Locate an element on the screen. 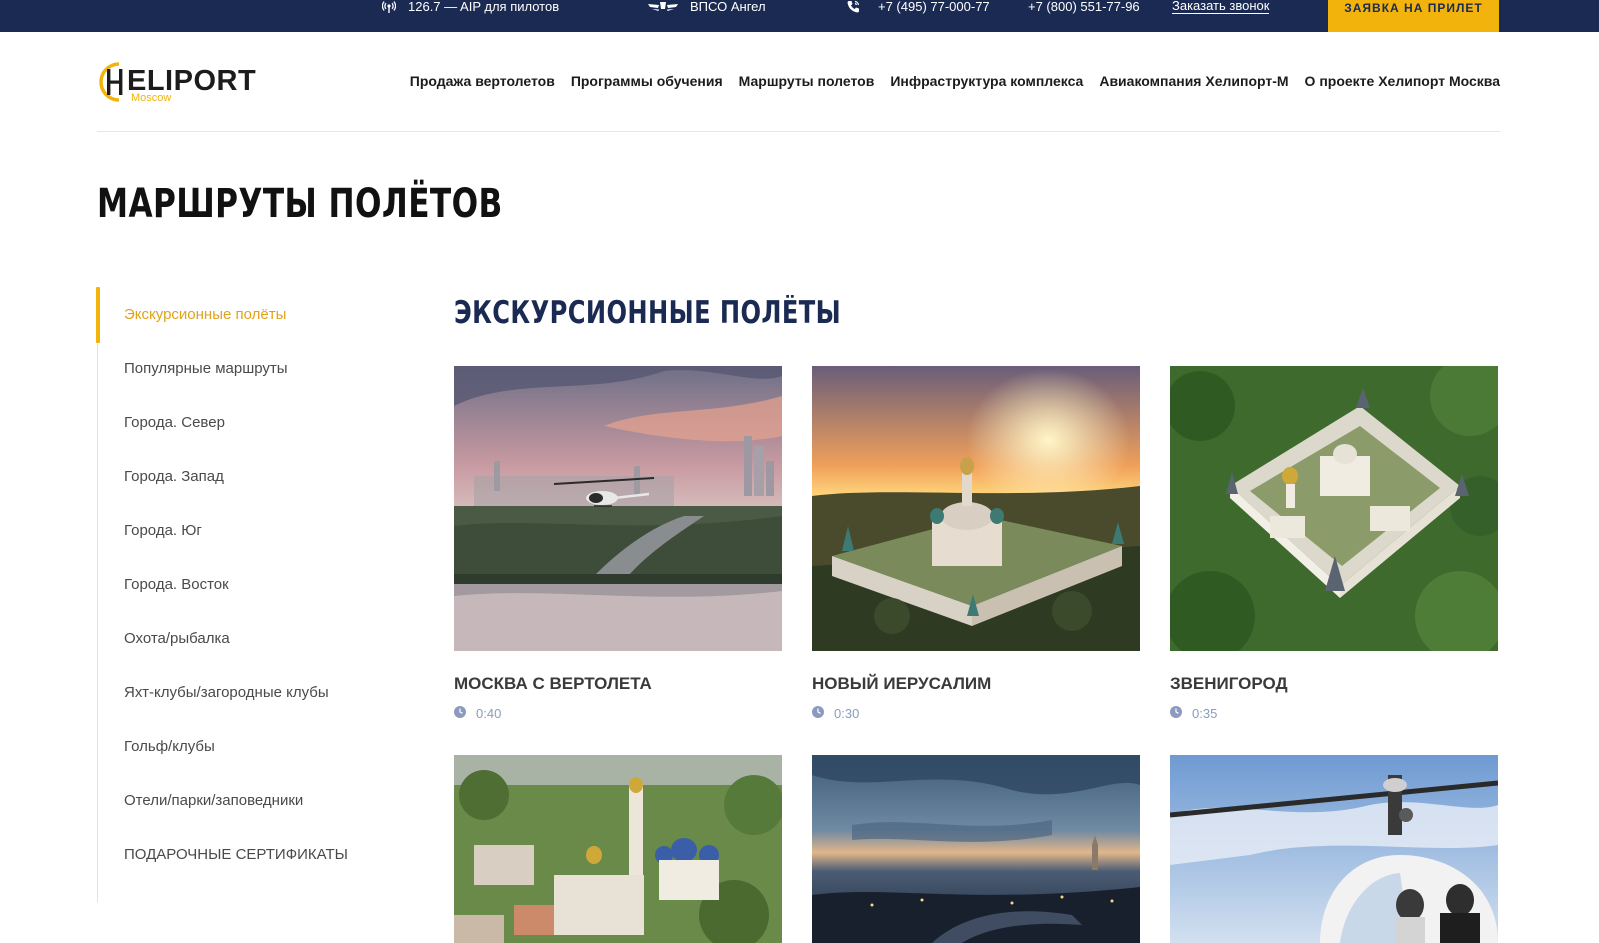 Image resolution: width=1599 pixels, height=943 pixels. phone-icon is located at coordinates (854, 7).